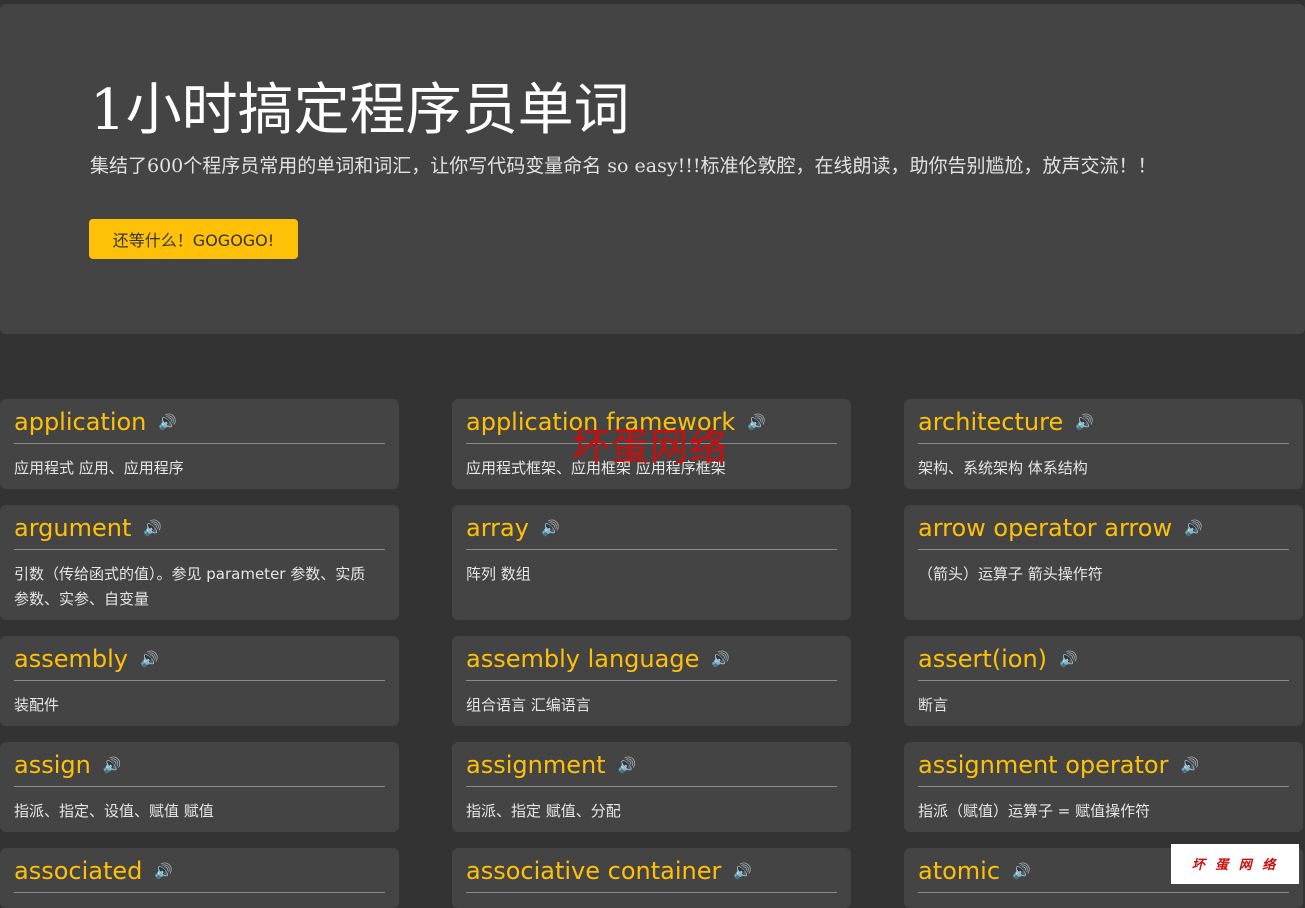 This screenshot has width=1305, height=908. I want to click on word-card: assert(ion) 🔊 断言, so click(1103, 681).